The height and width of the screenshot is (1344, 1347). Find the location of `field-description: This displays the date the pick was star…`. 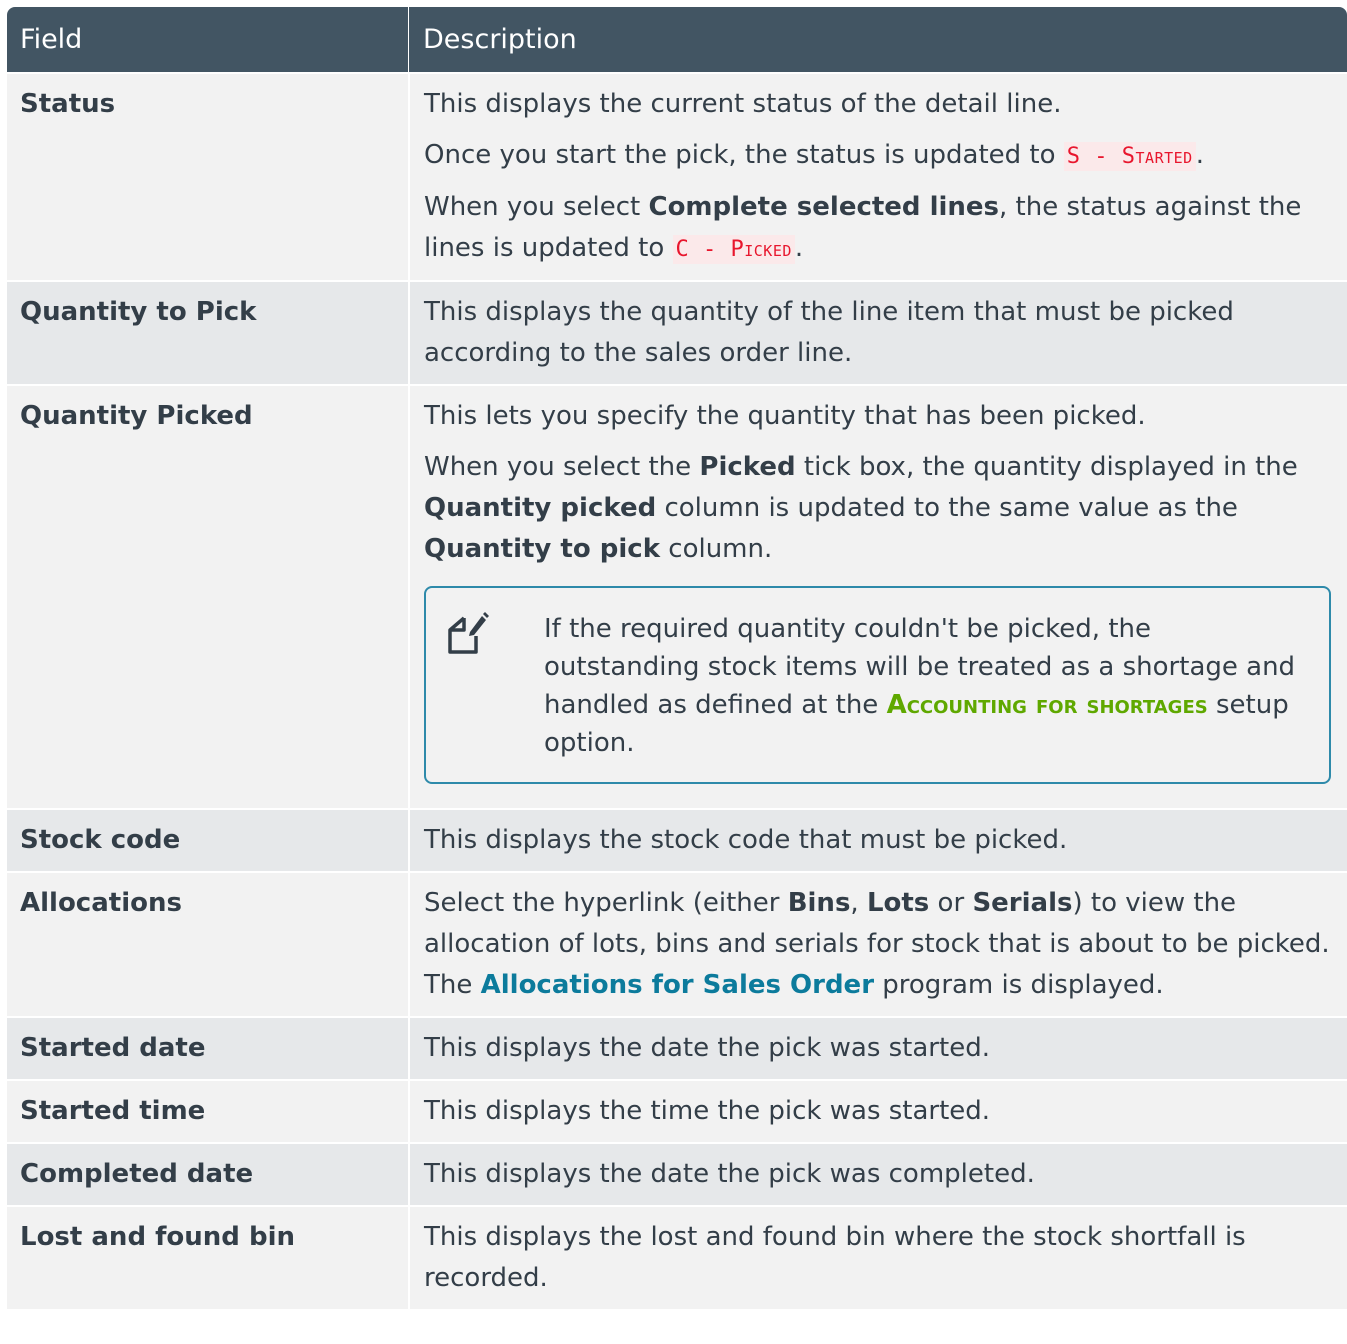

field-description: This displays the date the pick was star… is located at coordinates (877, 1048).